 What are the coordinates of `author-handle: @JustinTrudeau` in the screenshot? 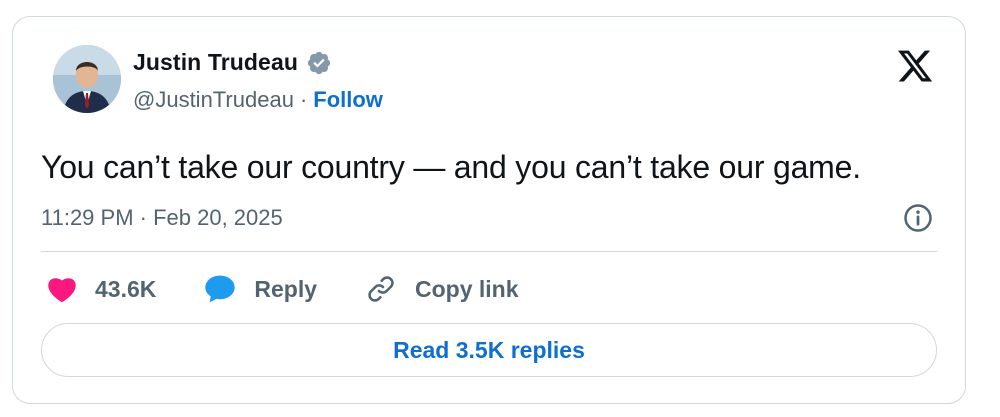 It's located at (213, 100).